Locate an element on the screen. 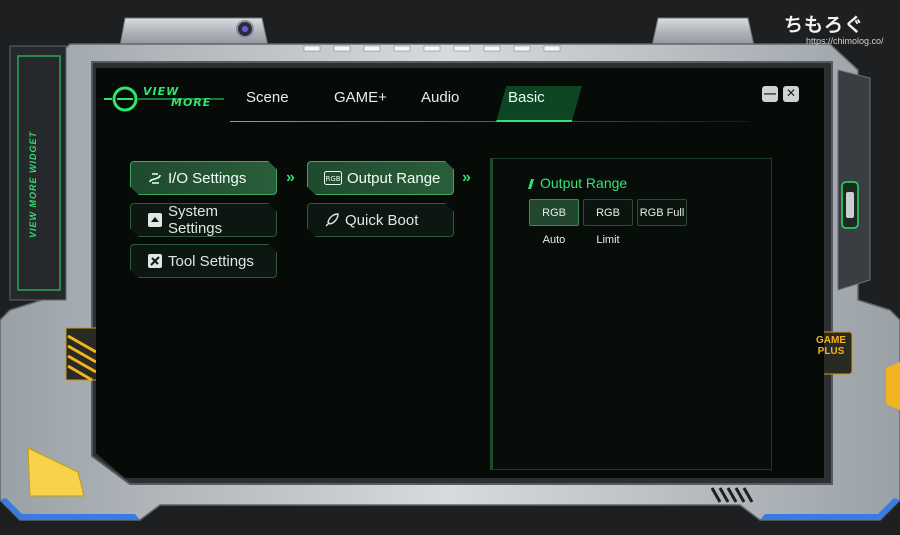  panel-title-icon is located at coordinates (531, 184).